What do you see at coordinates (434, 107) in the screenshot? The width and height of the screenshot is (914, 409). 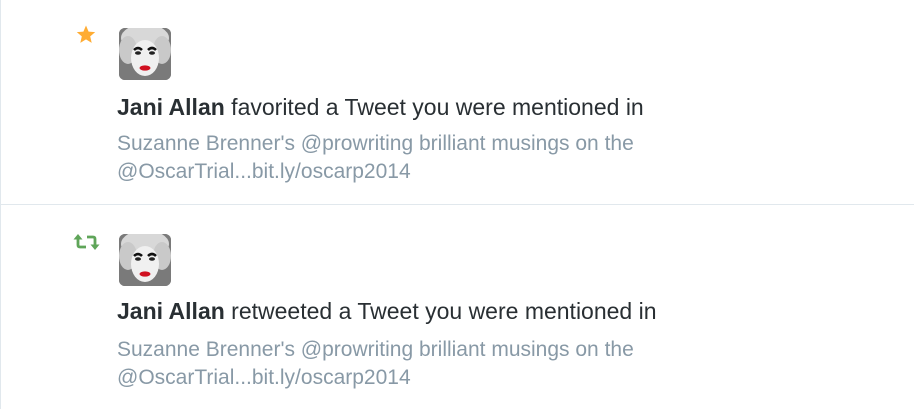 I see `action-text: favorited a Tweet you were mentioned in` at bounding box center [434, 107].